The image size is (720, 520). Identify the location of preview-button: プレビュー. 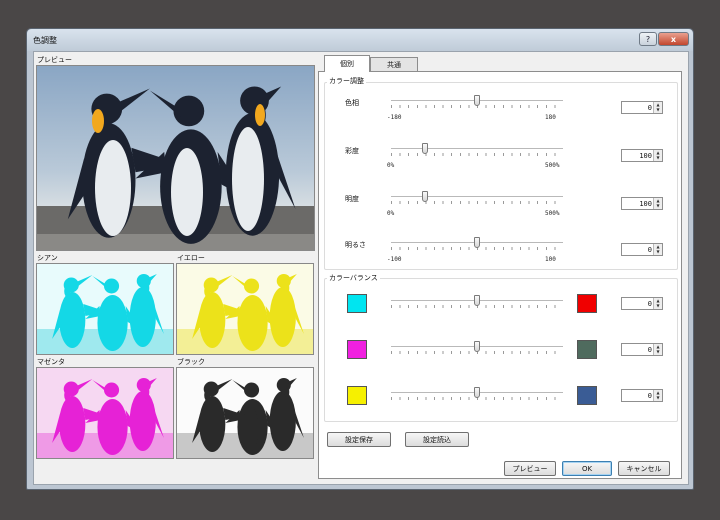
(530, 468).